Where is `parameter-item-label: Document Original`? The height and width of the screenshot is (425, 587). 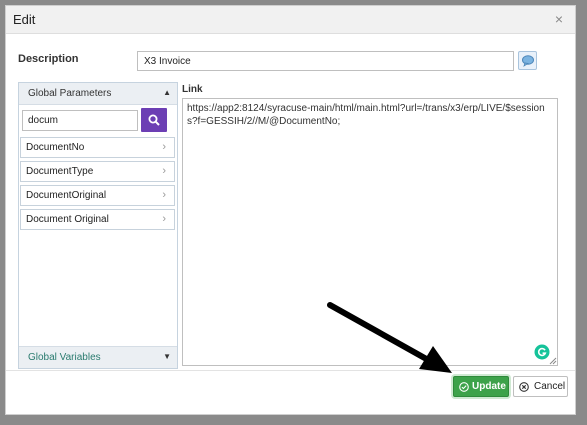
parameter-item-label: Document Original is located at coordinates (67, 219).